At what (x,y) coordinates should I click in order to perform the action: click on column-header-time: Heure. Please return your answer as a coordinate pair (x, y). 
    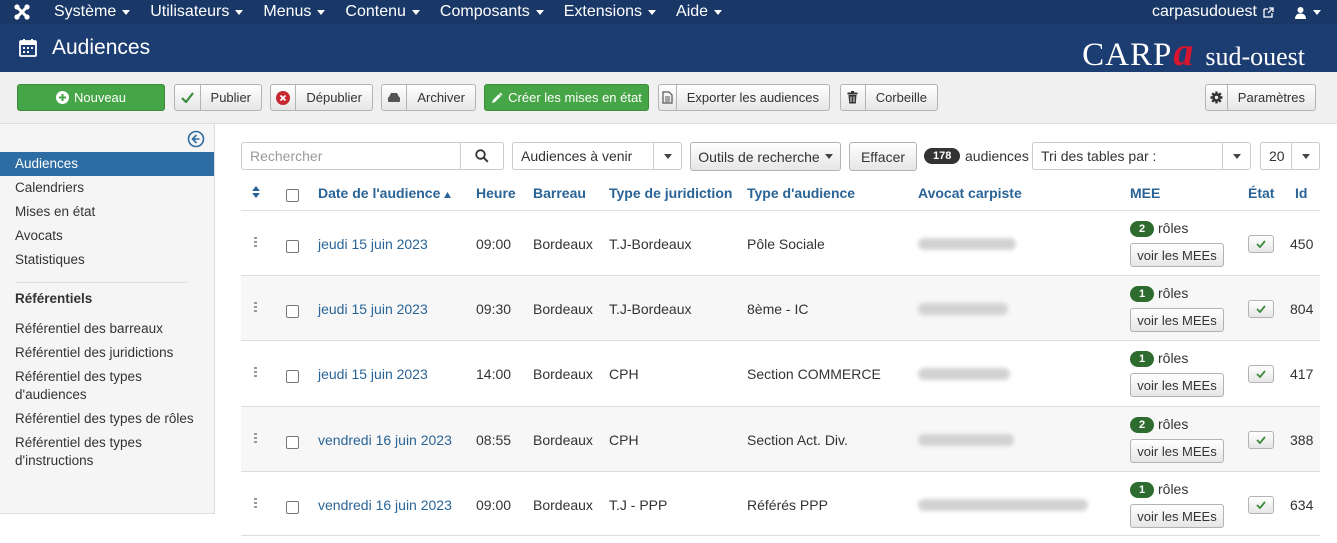
    Looking at the image, I should click on (496, 193).